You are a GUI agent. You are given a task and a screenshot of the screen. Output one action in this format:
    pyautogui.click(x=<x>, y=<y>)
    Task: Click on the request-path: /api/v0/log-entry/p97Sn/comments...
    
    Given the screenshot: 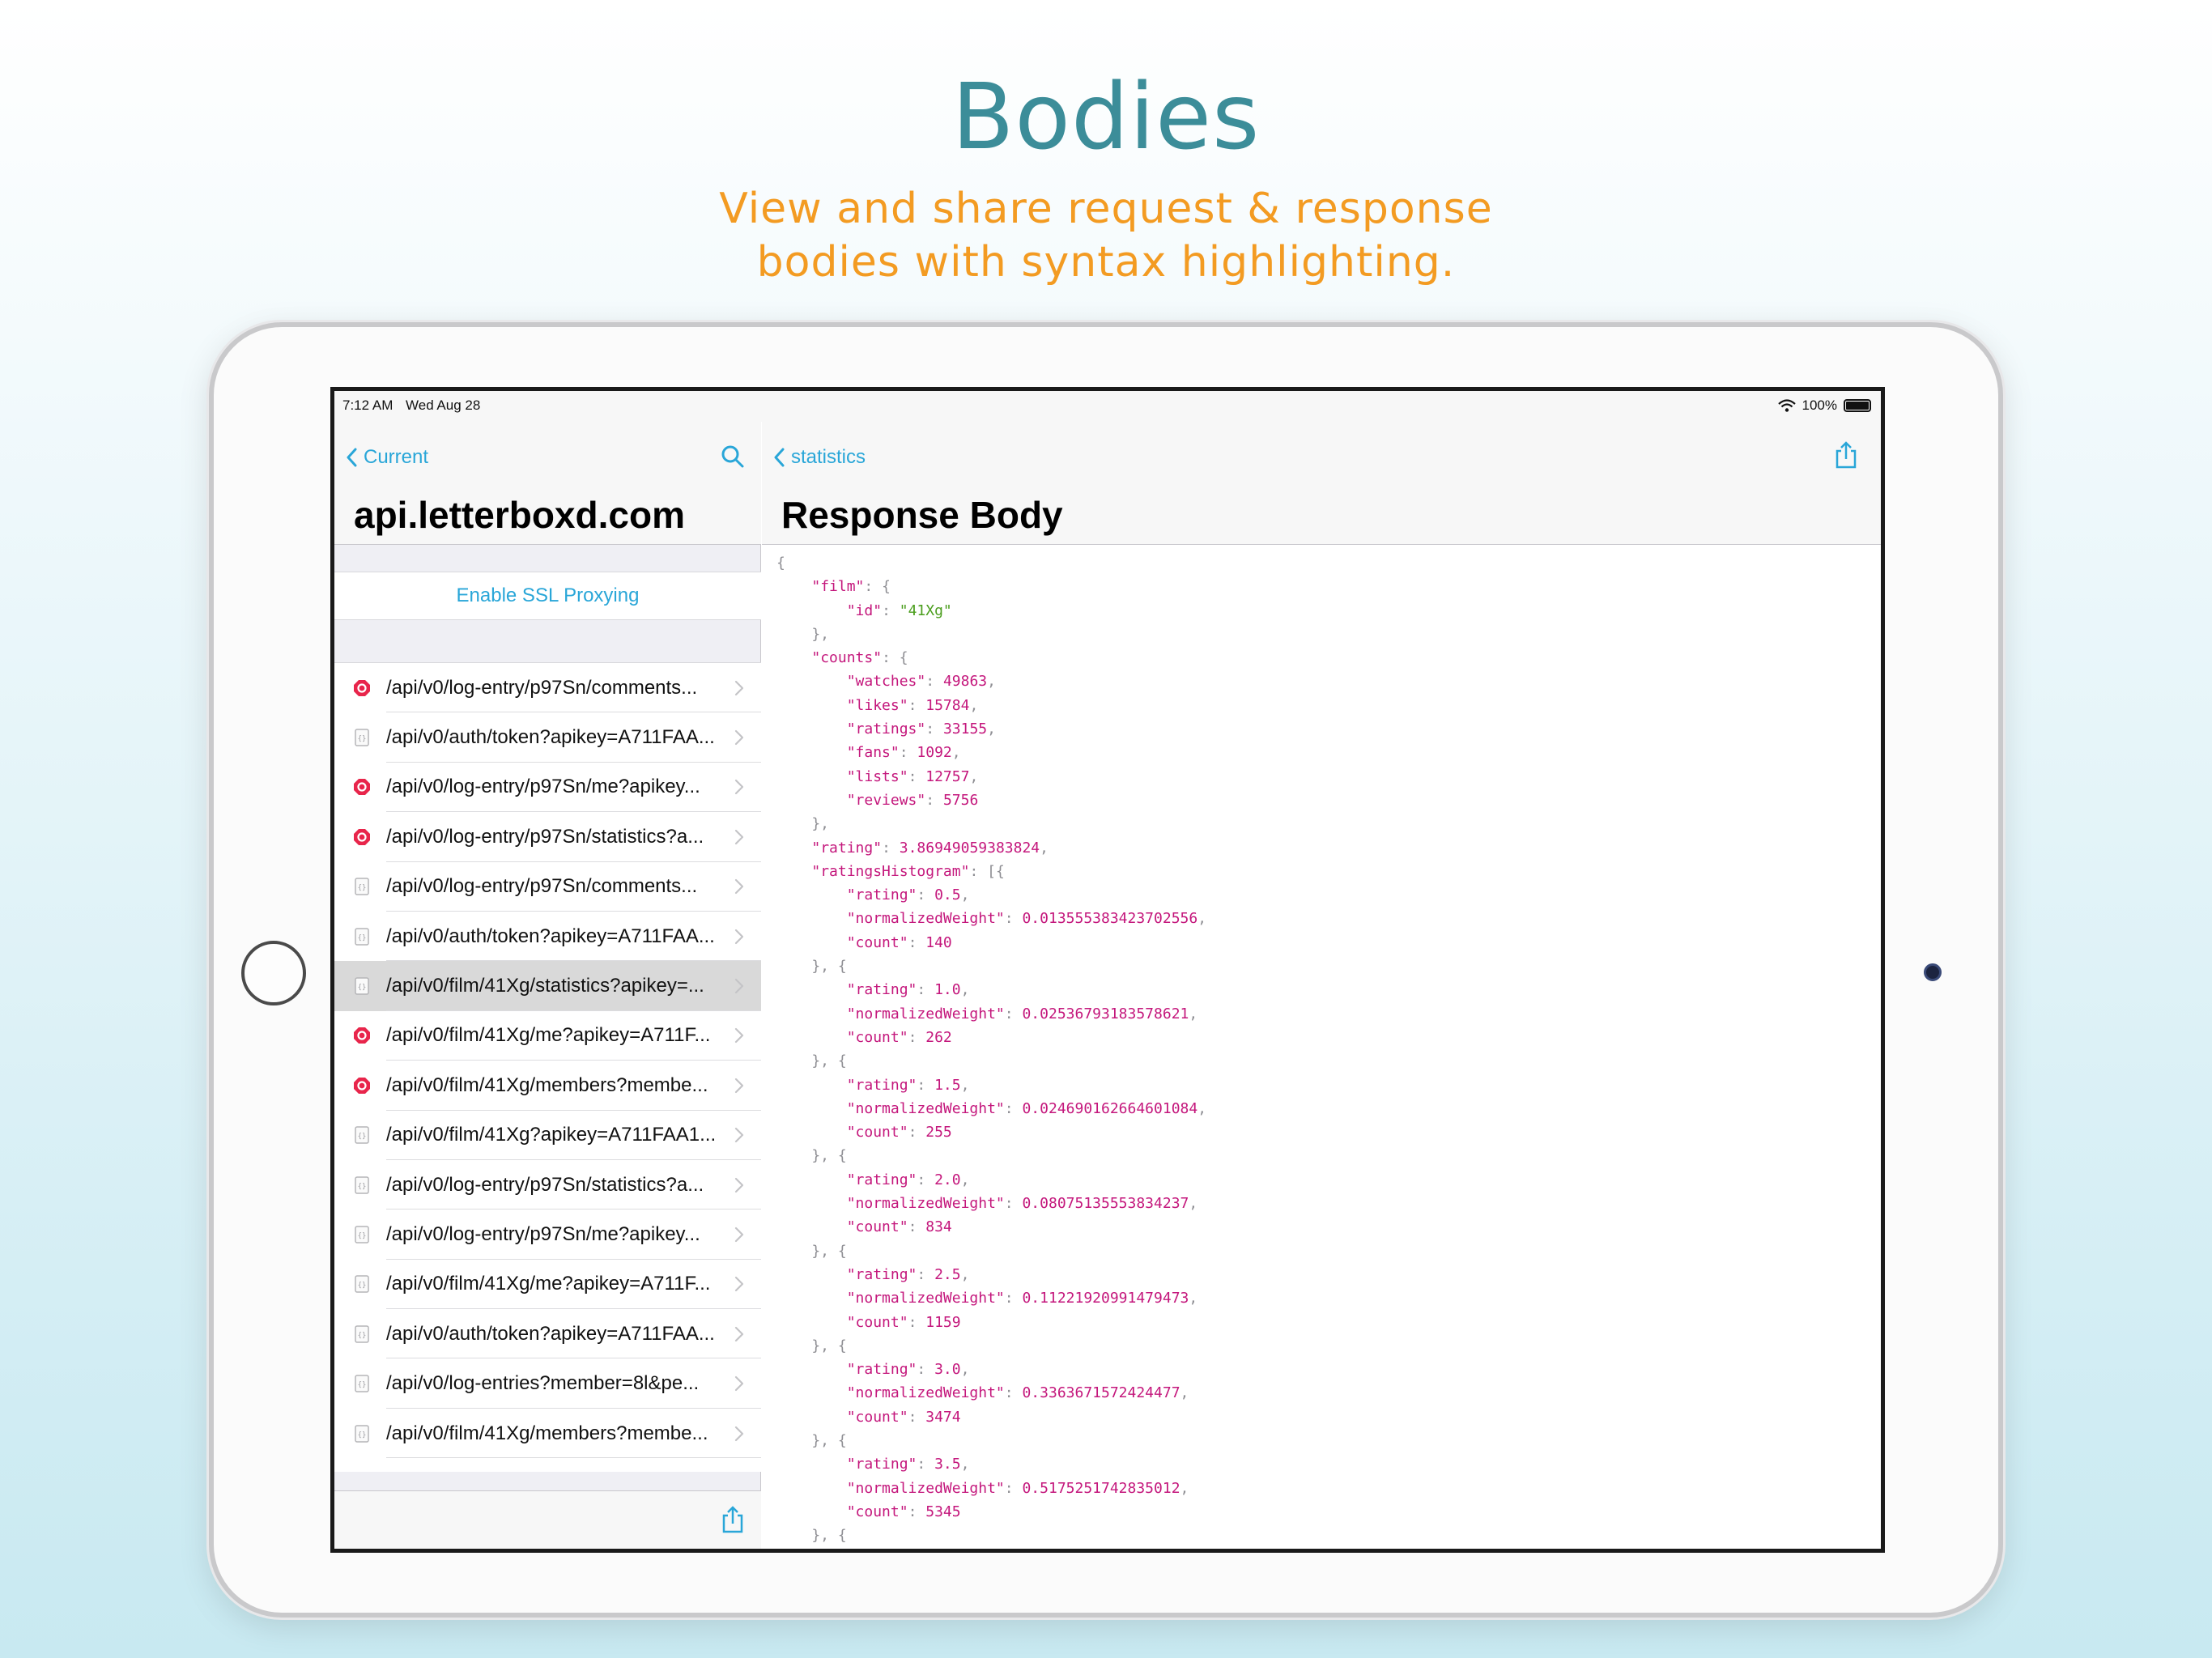 What is the action you would take?
    pyautogui.click(x=542, y=687)
    